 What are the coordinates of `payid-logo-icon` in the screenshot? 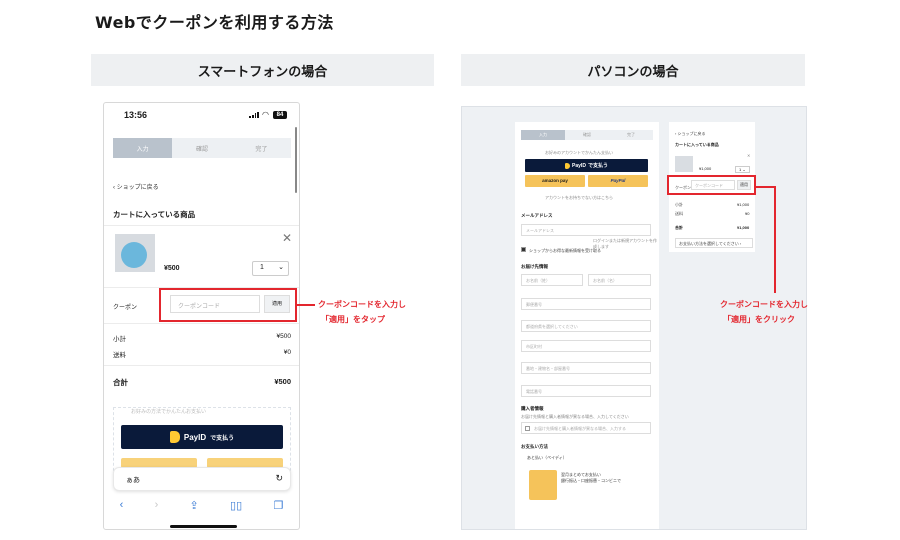 It's located at (174, 437).